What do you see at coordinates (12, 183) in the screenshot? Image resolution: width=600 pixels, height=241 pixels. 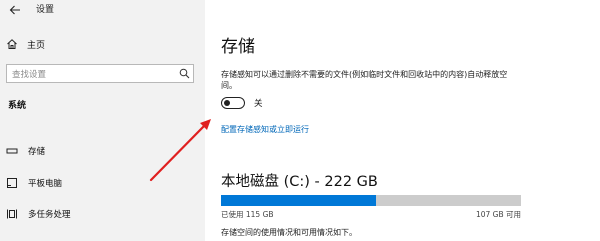 I see `tablet-icon` at bounding box center [12, 183].